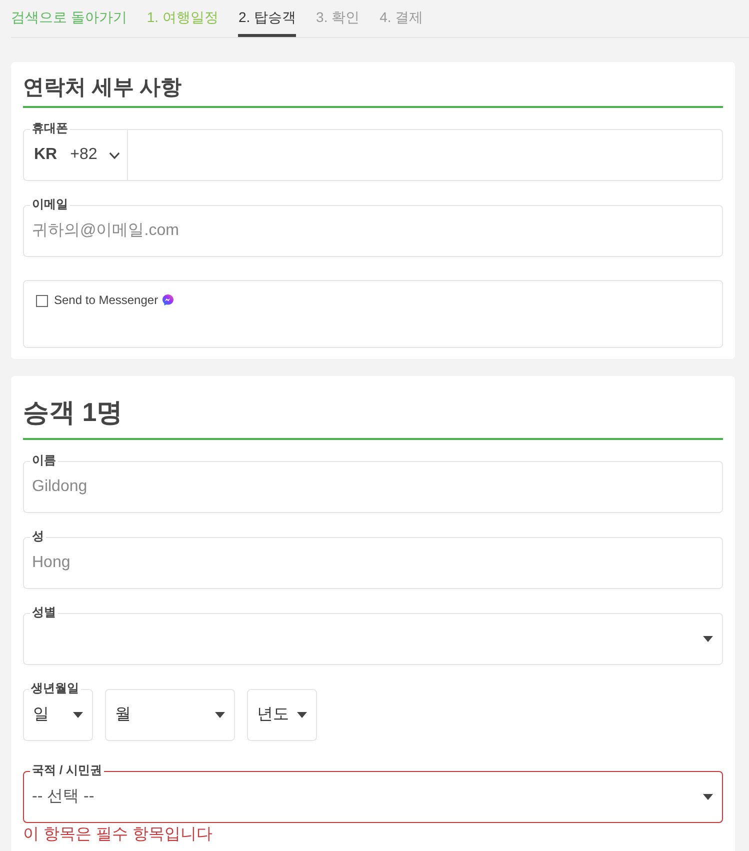 This screenshot has height=851, width=749. Describe the element at coordinates (50, 204) in the screenshot. I see `field-label: 이메일` at that location.